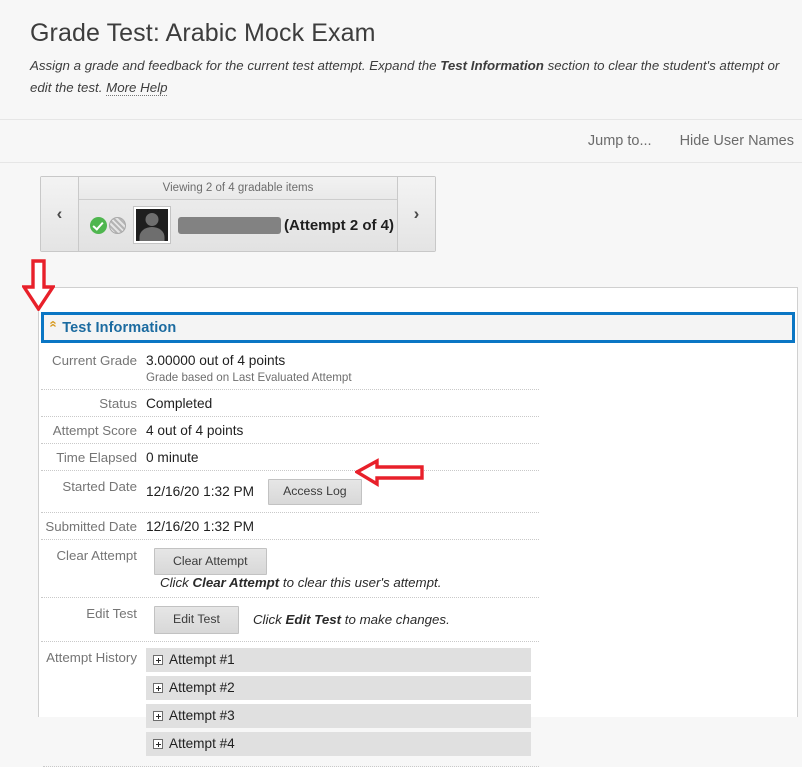 This screenshot has height=767, width=802. What do you see at coordinates (290, 430) in the screenshot?
I see `table-row: Attempt Score 4 out of 4 points` at bounding box center [290, 430].